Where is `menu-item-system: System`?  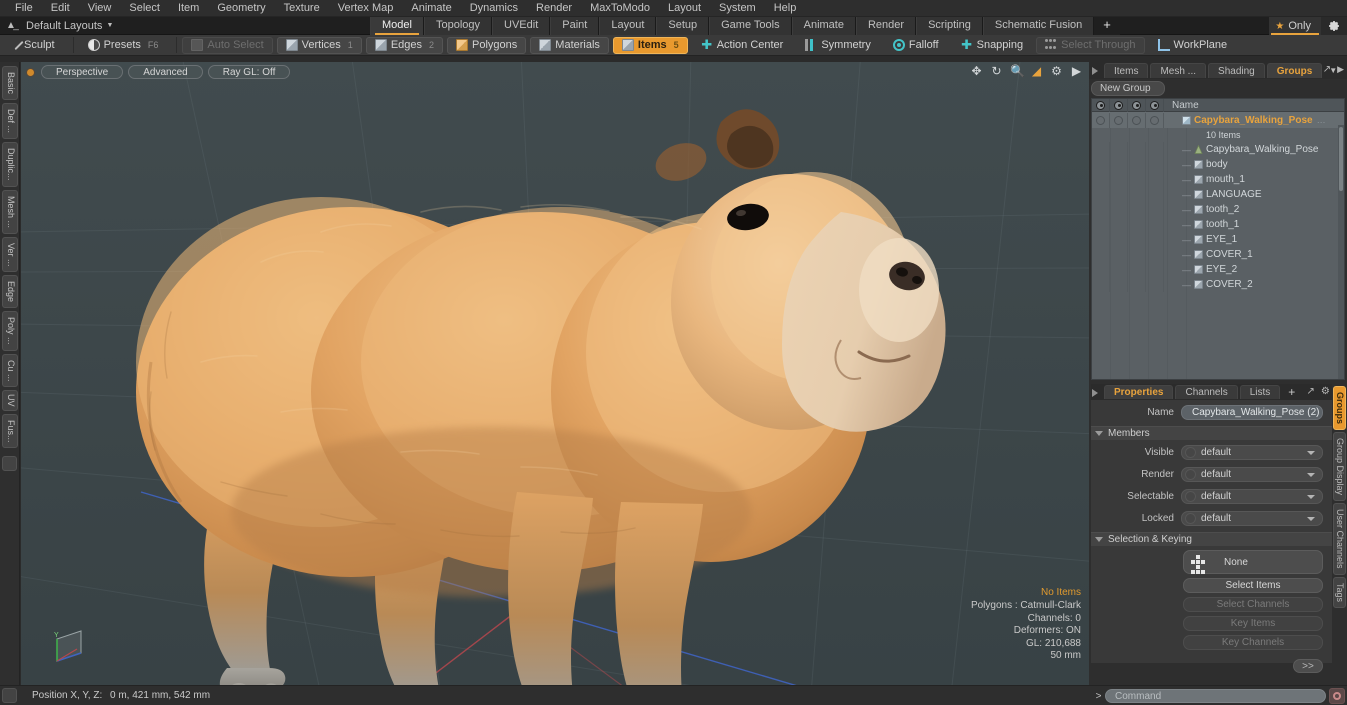 menu-item-system: System is located at coordinates (737, 8).